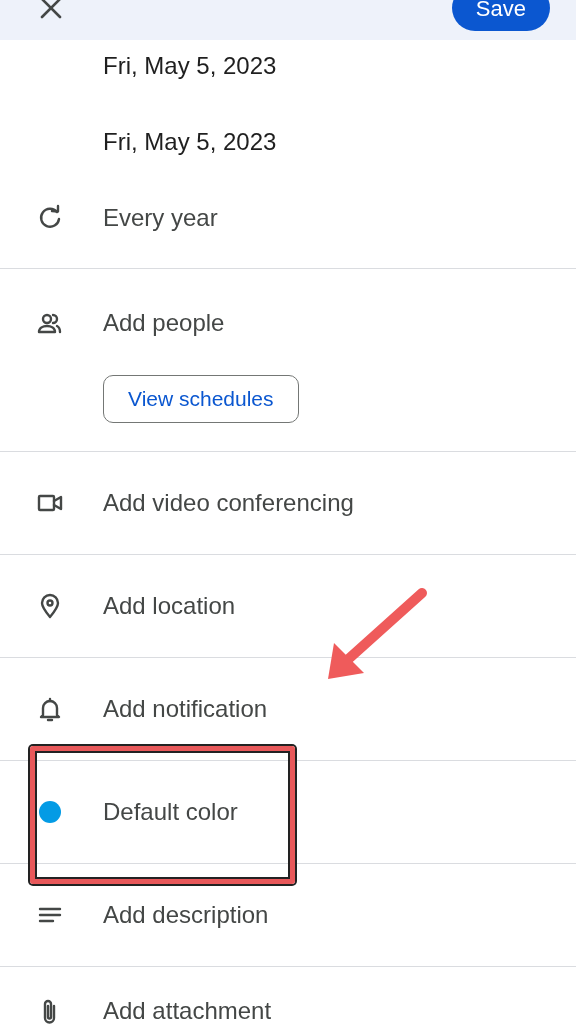  I want to click on row-label: Every year, so click(160, 218).